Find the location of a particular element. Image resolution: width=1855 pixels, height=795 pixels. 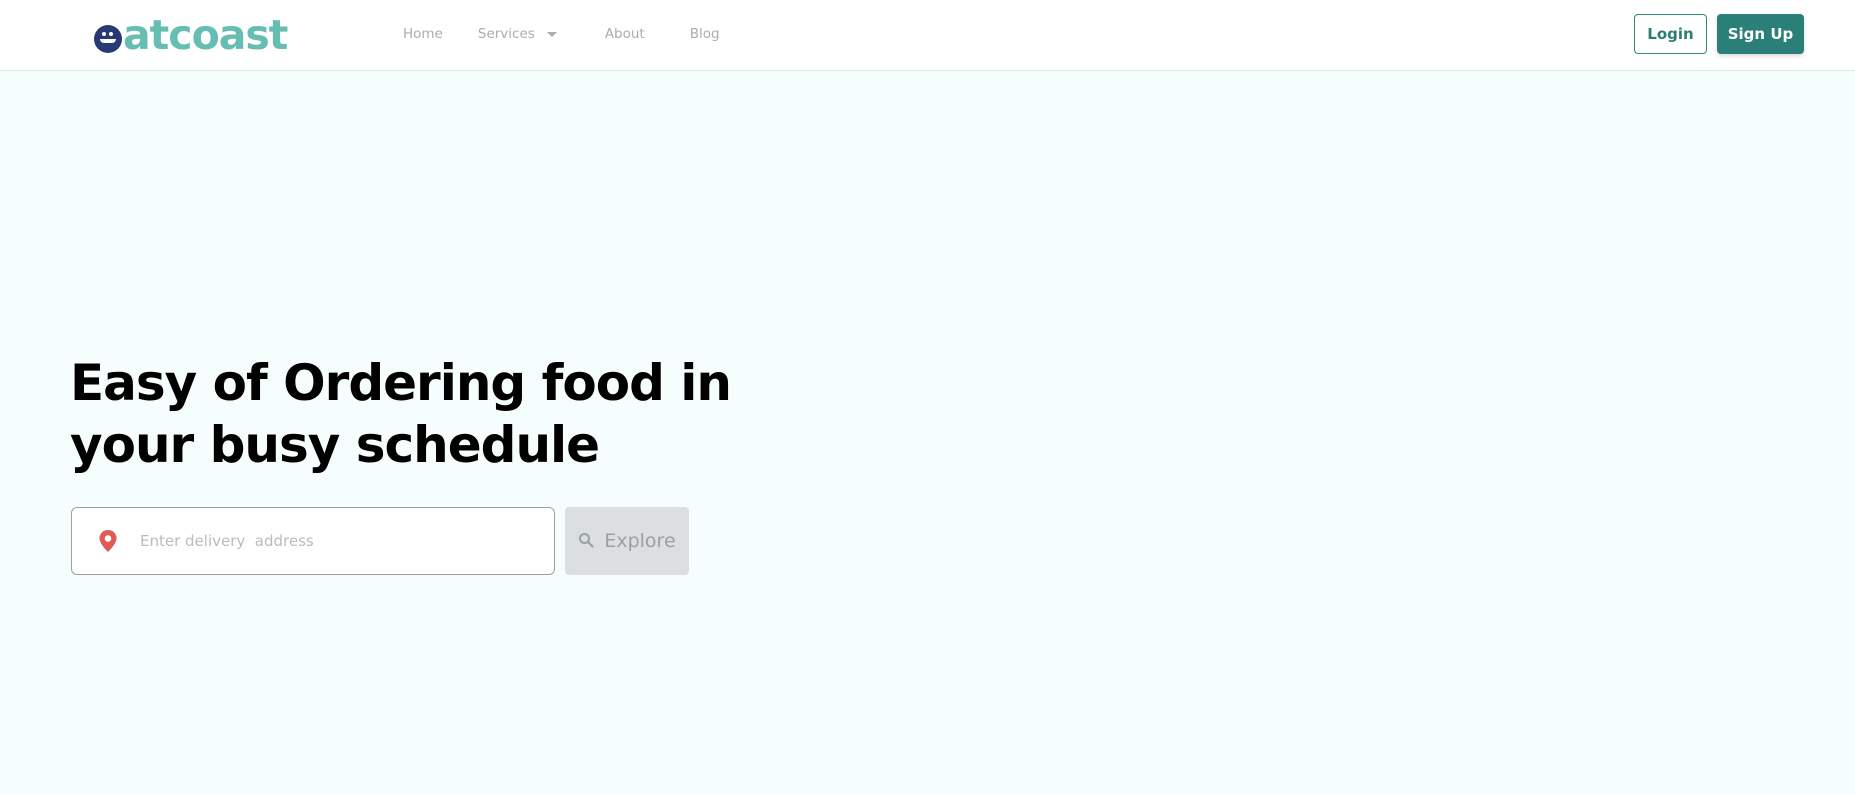

logo-smiley-icon is located at coordinates (108, 39).